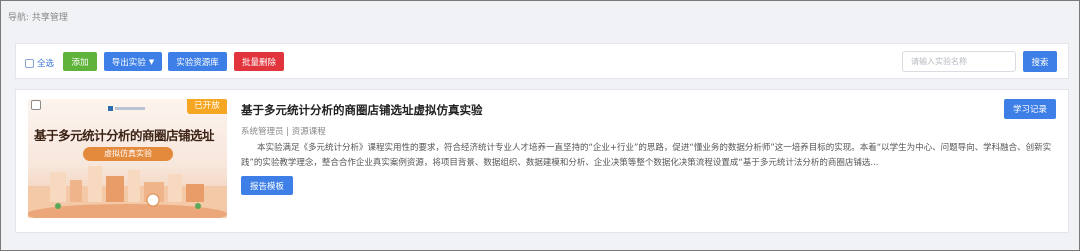 This screenshot has width=1080, height=251. I want to click on experiment-title: 基于多元统计分析的商圈店铺选址虚拟仿真实验, so click(362, 110).